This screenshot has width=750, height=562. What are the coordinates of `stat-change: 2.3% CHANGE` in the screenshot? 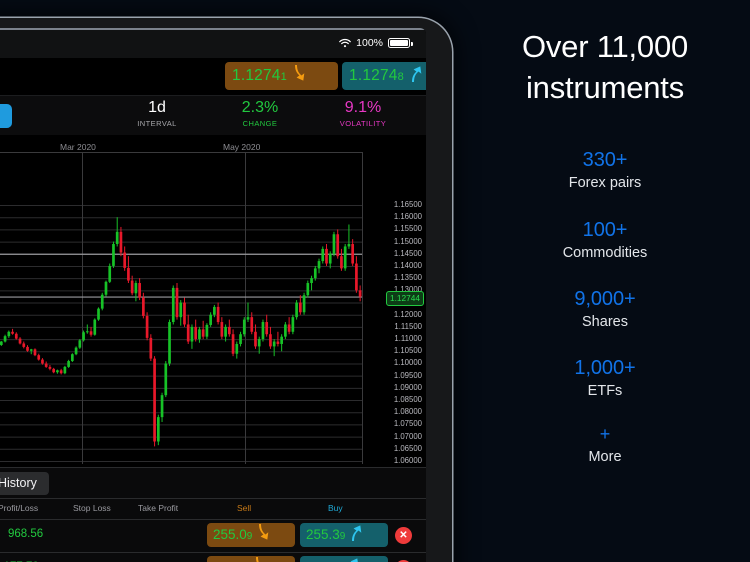 It's located at (260, 114).